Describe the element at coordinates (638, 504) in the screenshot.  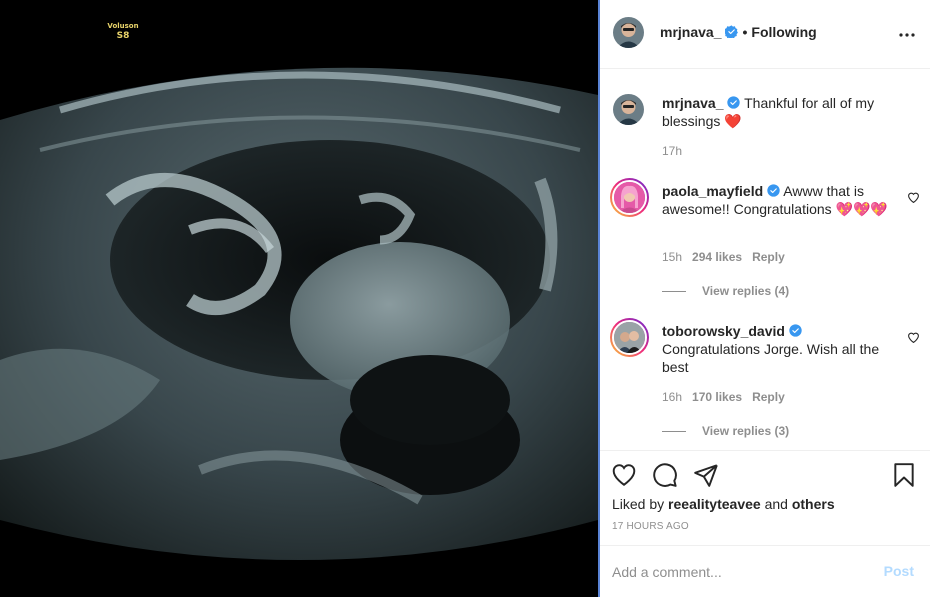
I see `liked-by-prefix: Liked by` at that location.